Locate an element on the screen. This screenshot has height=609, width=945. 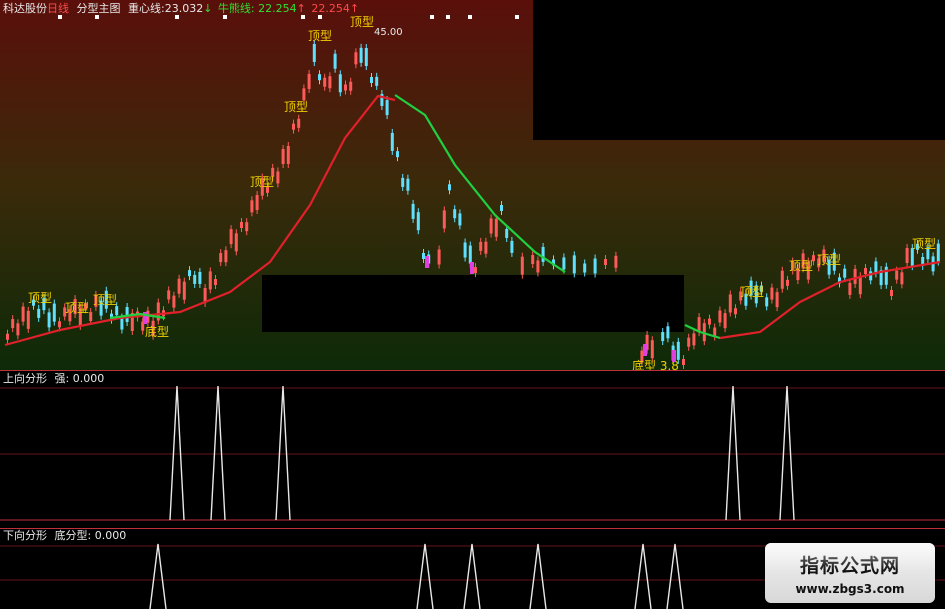
panel3-value: 0.000 is located at coordinates (110, 535).